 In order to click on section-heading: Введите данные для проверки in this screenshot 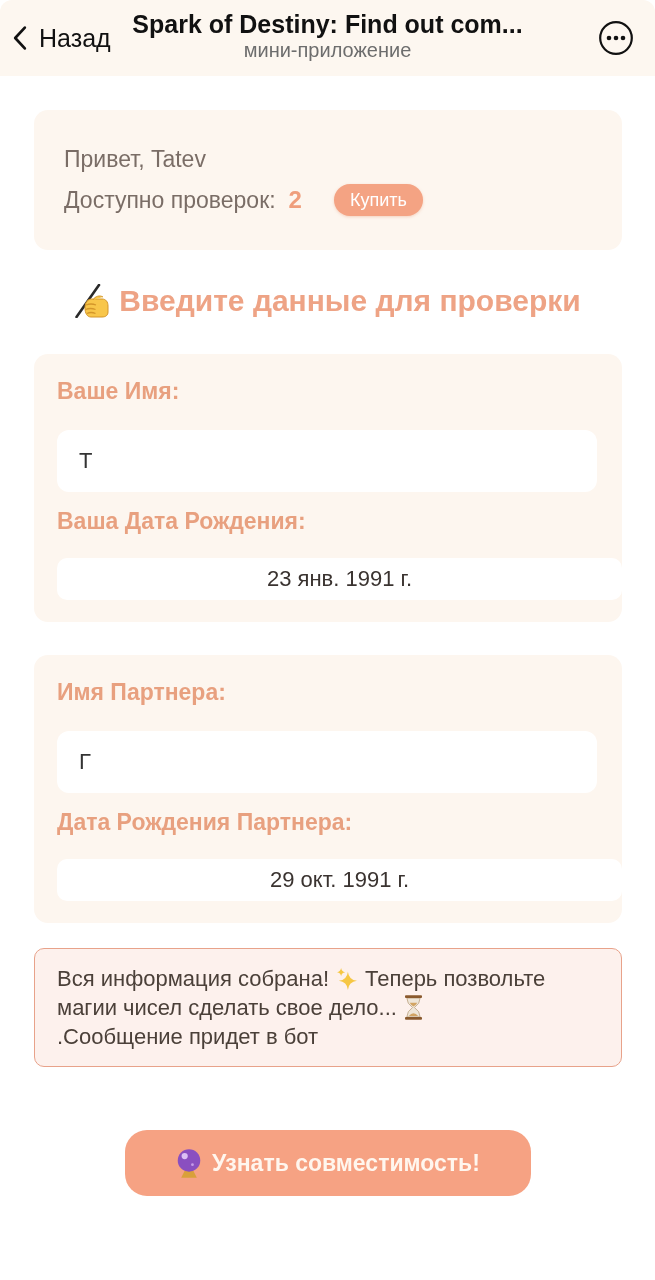, I will do `click(350, 301)`.